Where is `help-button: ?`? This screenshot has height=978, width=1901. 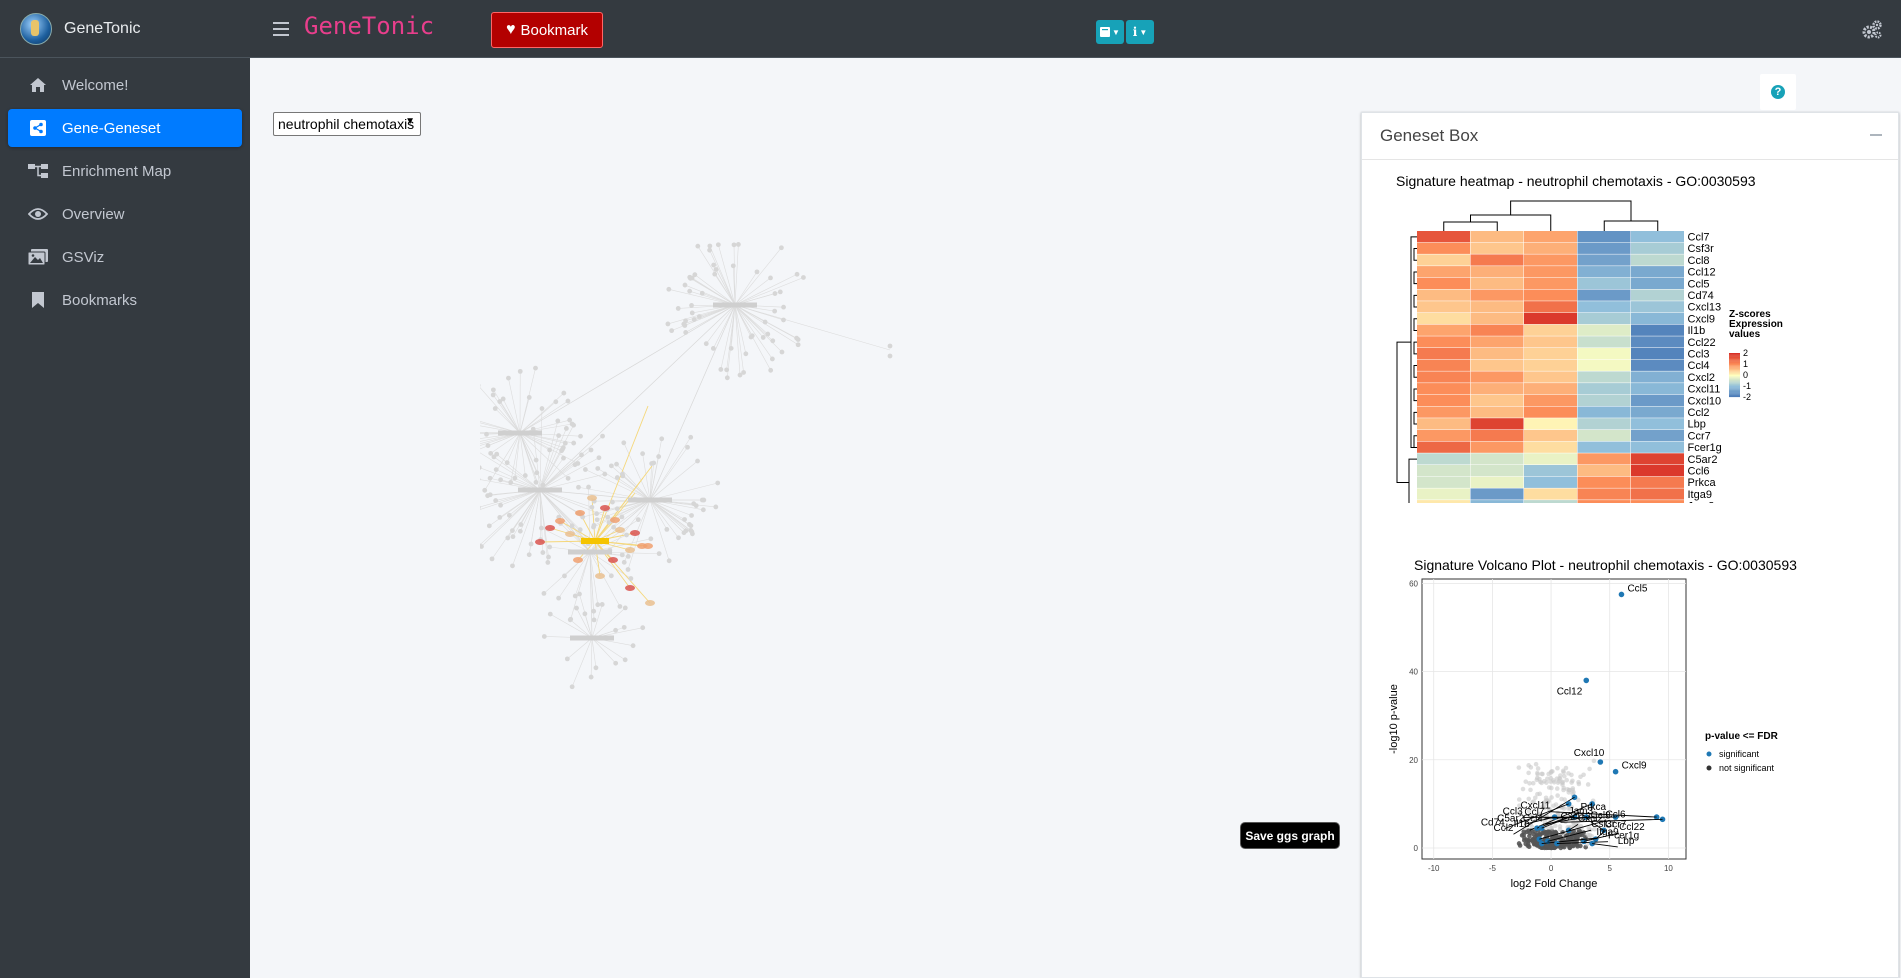
help-button: ? is located at coordinates (1778, 92).